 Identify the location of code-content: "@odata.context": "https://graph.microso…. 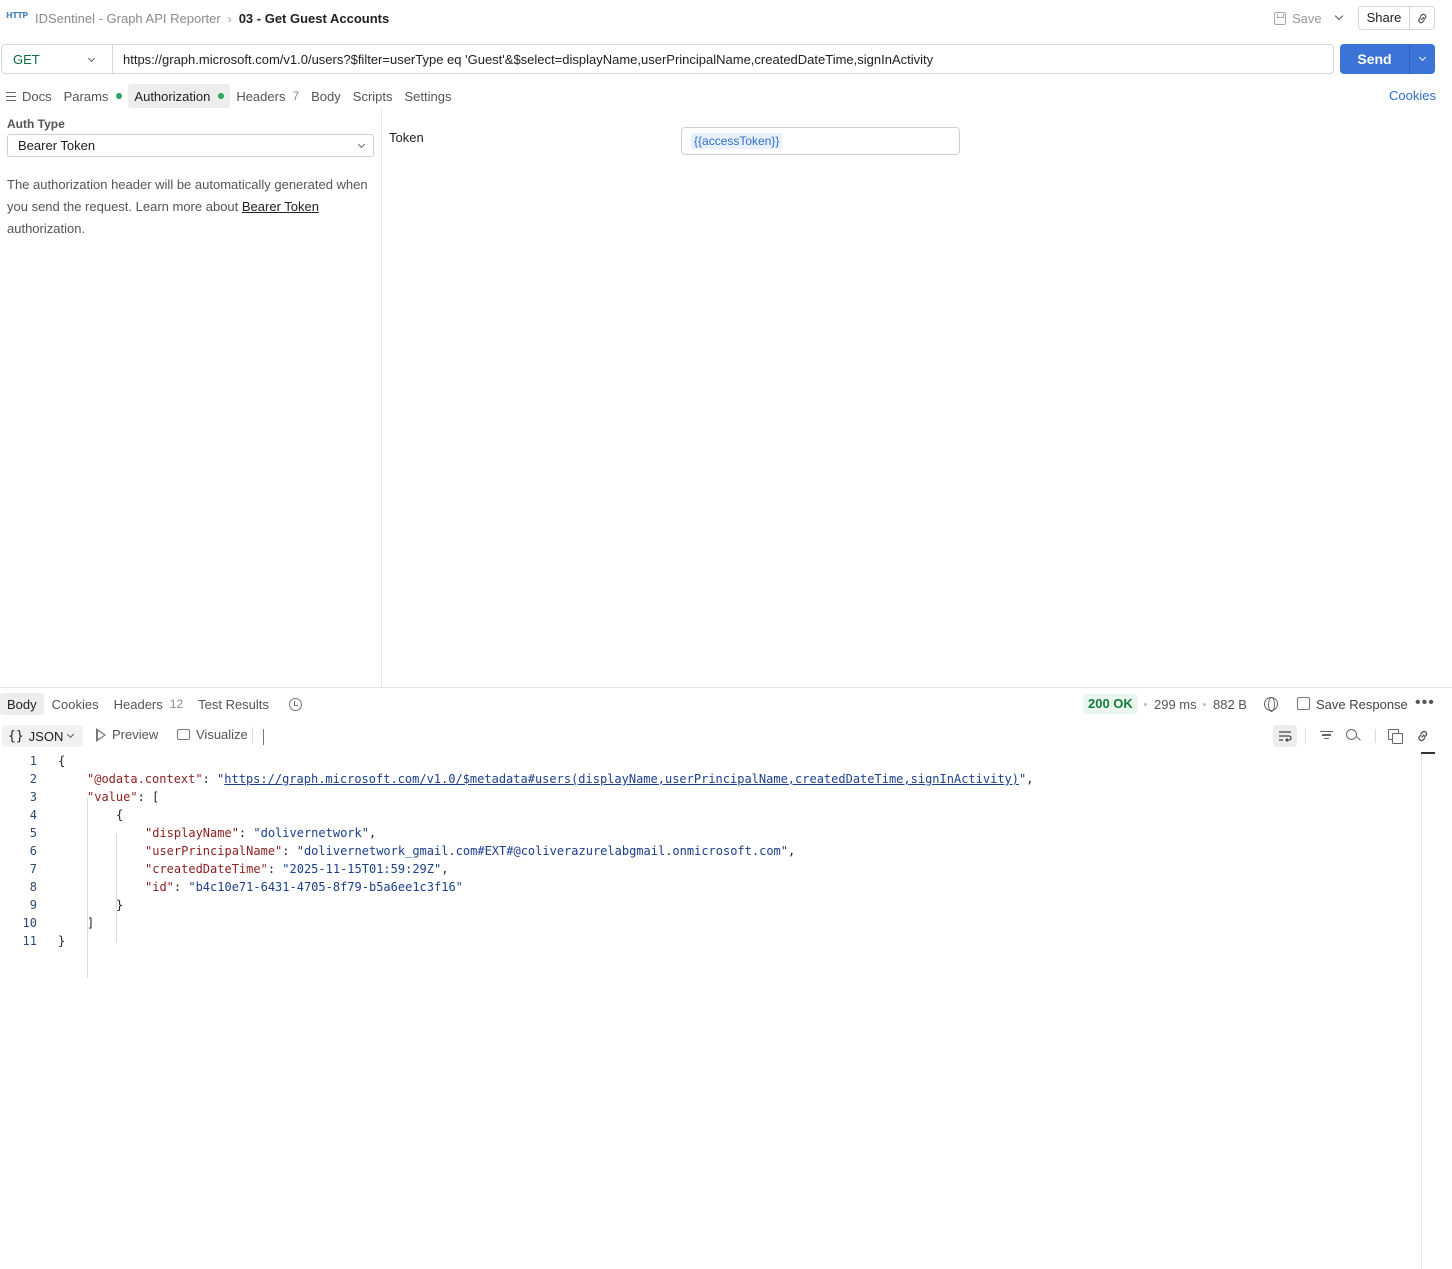
(560, 779).